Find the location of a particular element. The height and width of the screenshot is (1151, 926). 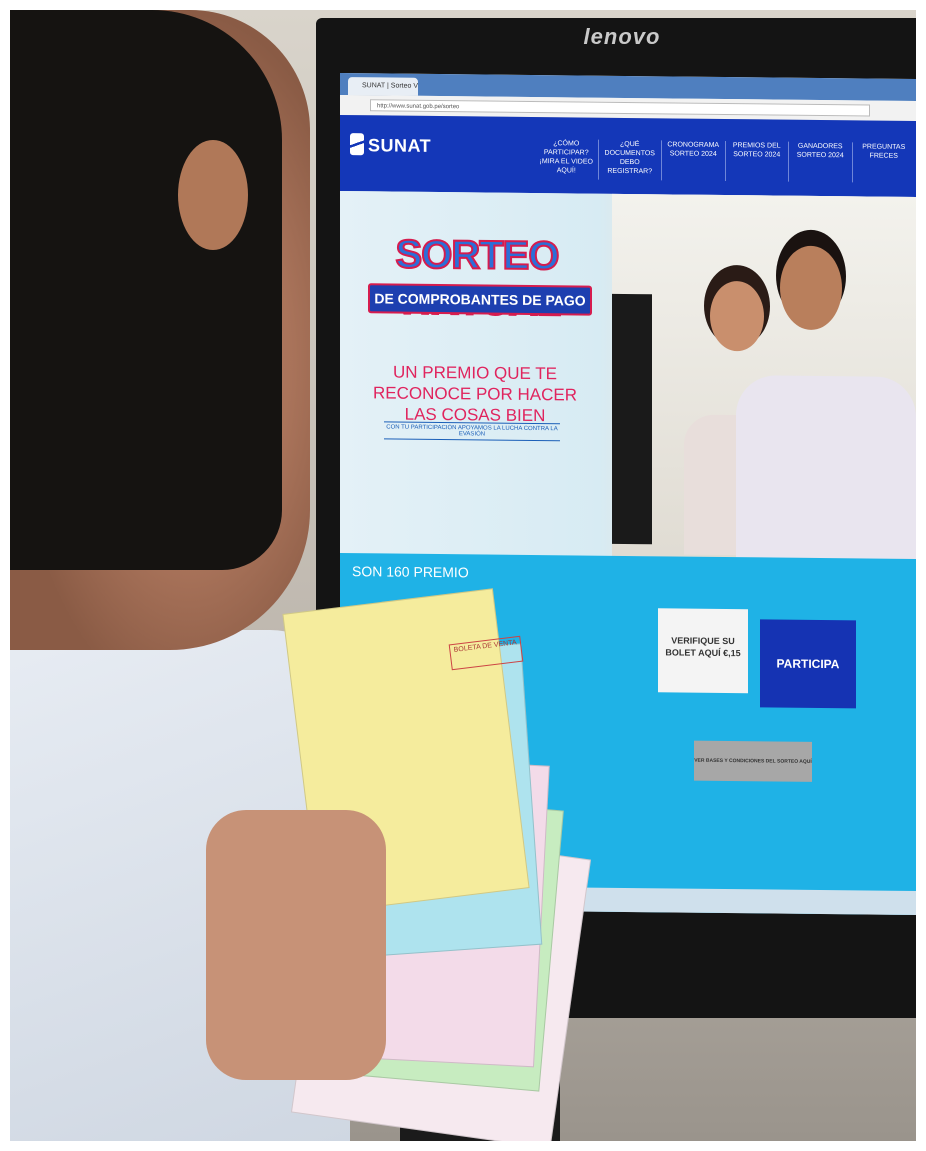

nav-que-documentos: ¿QUÉ DOCUMENTOS DEBO REGISTRAR? is located at coordinates (629, 160).